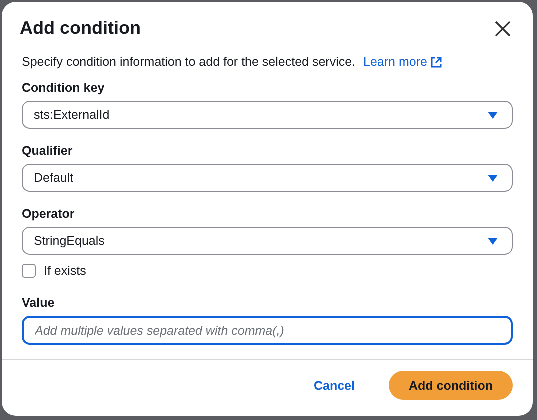 The height and width of the screenshot is (420, 537). What do you see at coordinates (450, 385) in the screenshot?
I see `add-condition-button: Add condition` at bounding box center [450, 385].